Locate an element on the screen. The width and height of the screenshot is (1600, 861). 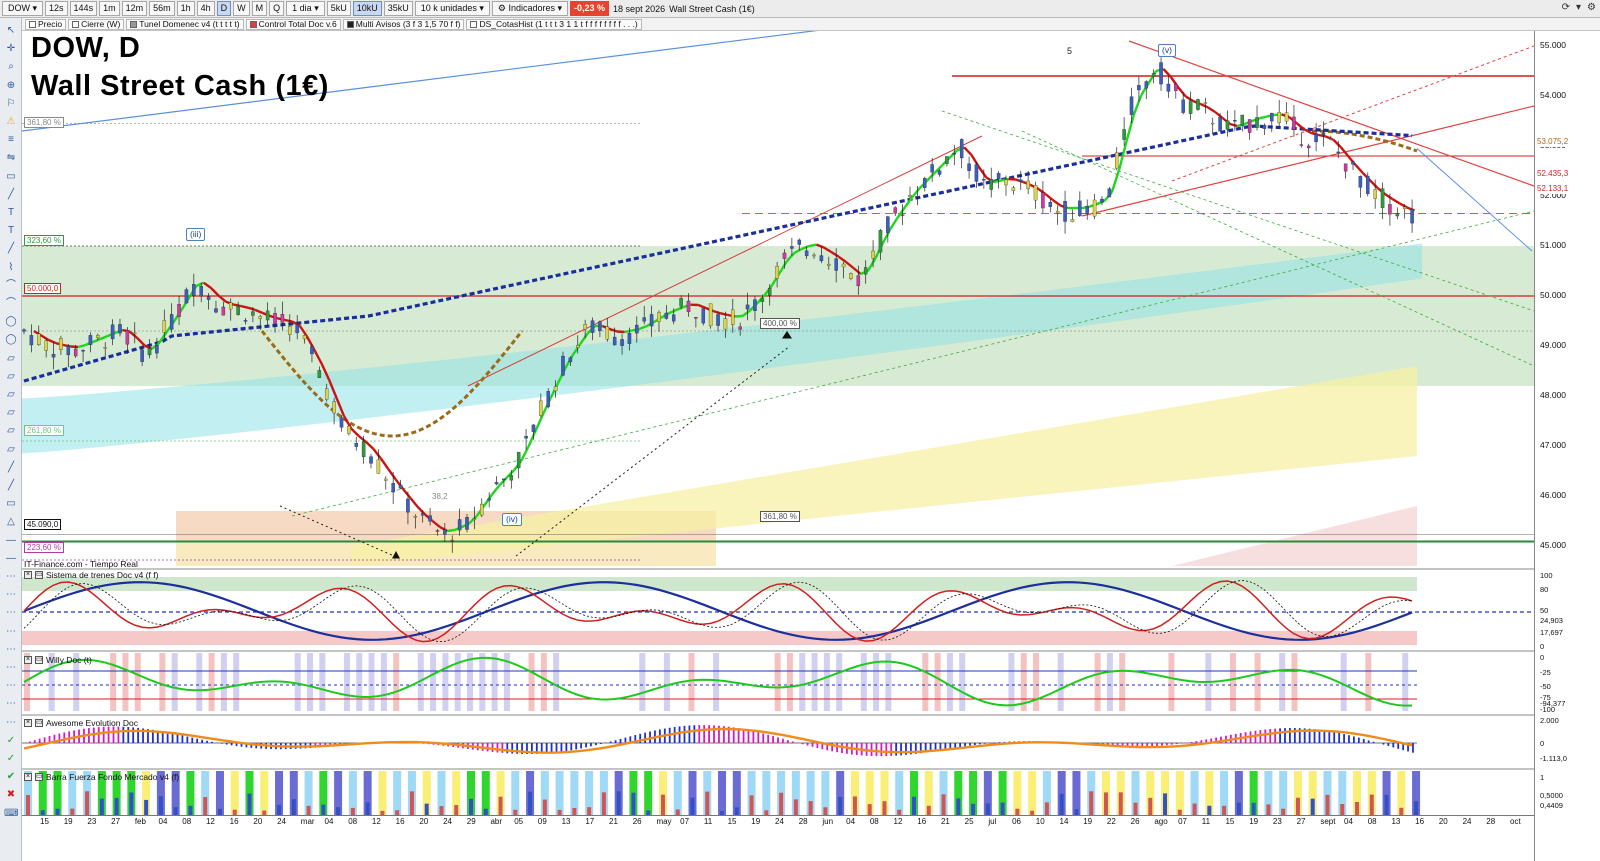
contract-size-selector: 10 k unidades ▾ is located at coordinates (452, 8).